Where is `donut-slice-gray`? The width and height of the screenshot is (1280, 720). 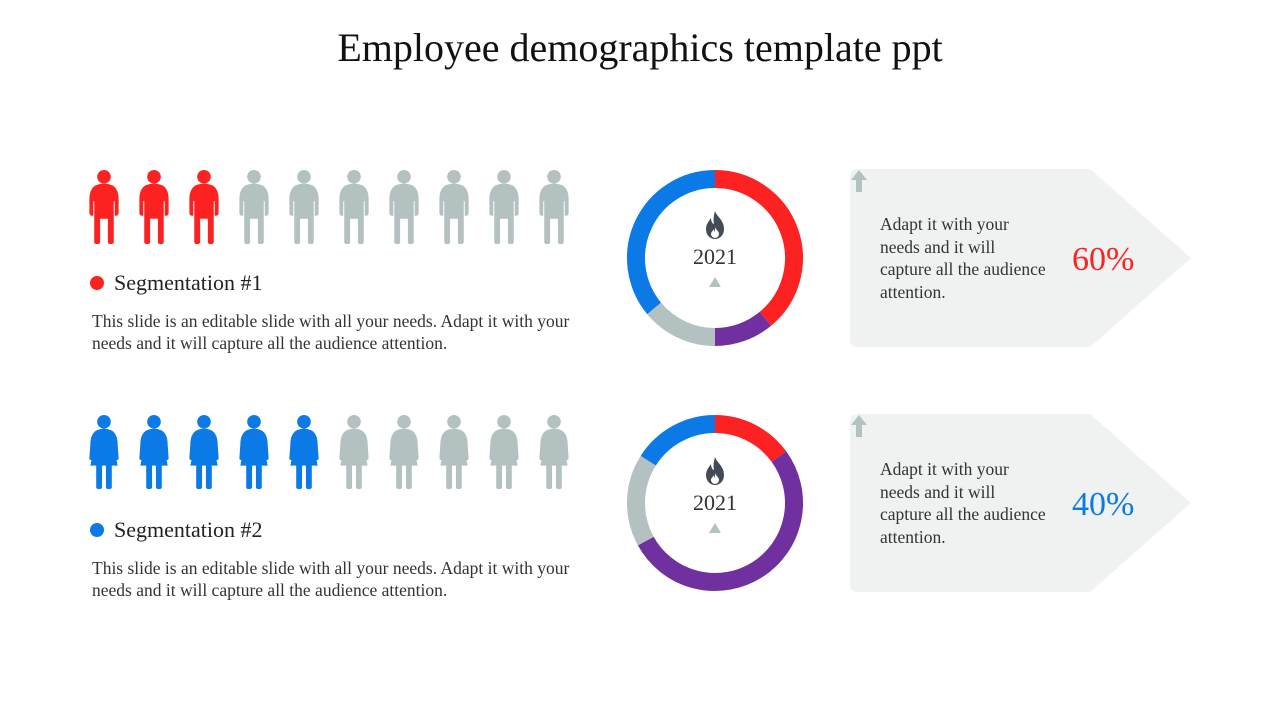 donut-slice-gray is located at coordinates (681, 324).